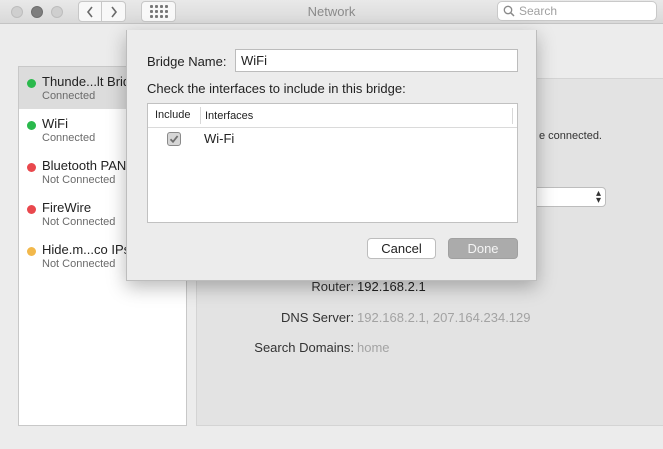  Describe the element at coordinates (429, 350) in the screenshot. I see `search-domains-row: Search Domains: home` at that location.